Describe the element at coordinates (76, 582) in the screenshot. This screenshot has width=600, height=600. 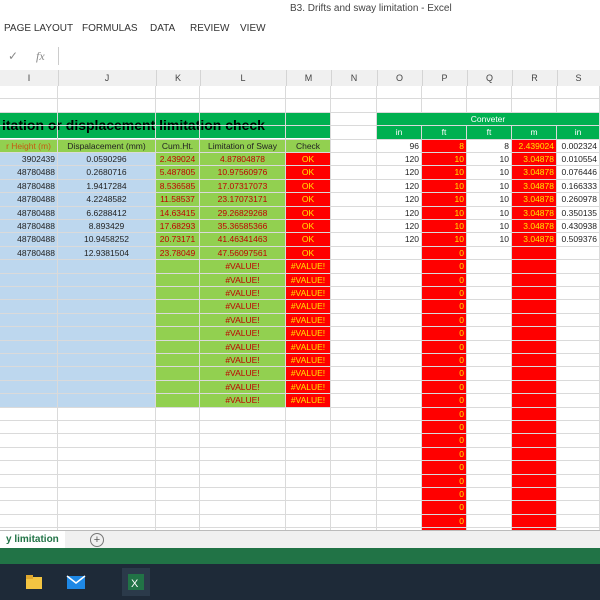
I see `mail-icon` at that location.